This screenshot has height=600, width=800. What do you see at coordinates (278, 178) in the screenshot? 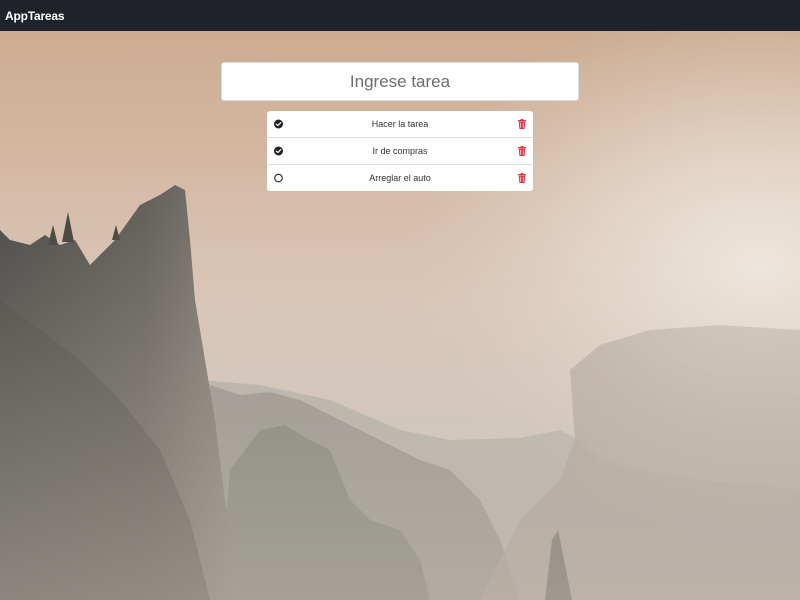
I see `circle-icon` at bounding box center [278, 178].